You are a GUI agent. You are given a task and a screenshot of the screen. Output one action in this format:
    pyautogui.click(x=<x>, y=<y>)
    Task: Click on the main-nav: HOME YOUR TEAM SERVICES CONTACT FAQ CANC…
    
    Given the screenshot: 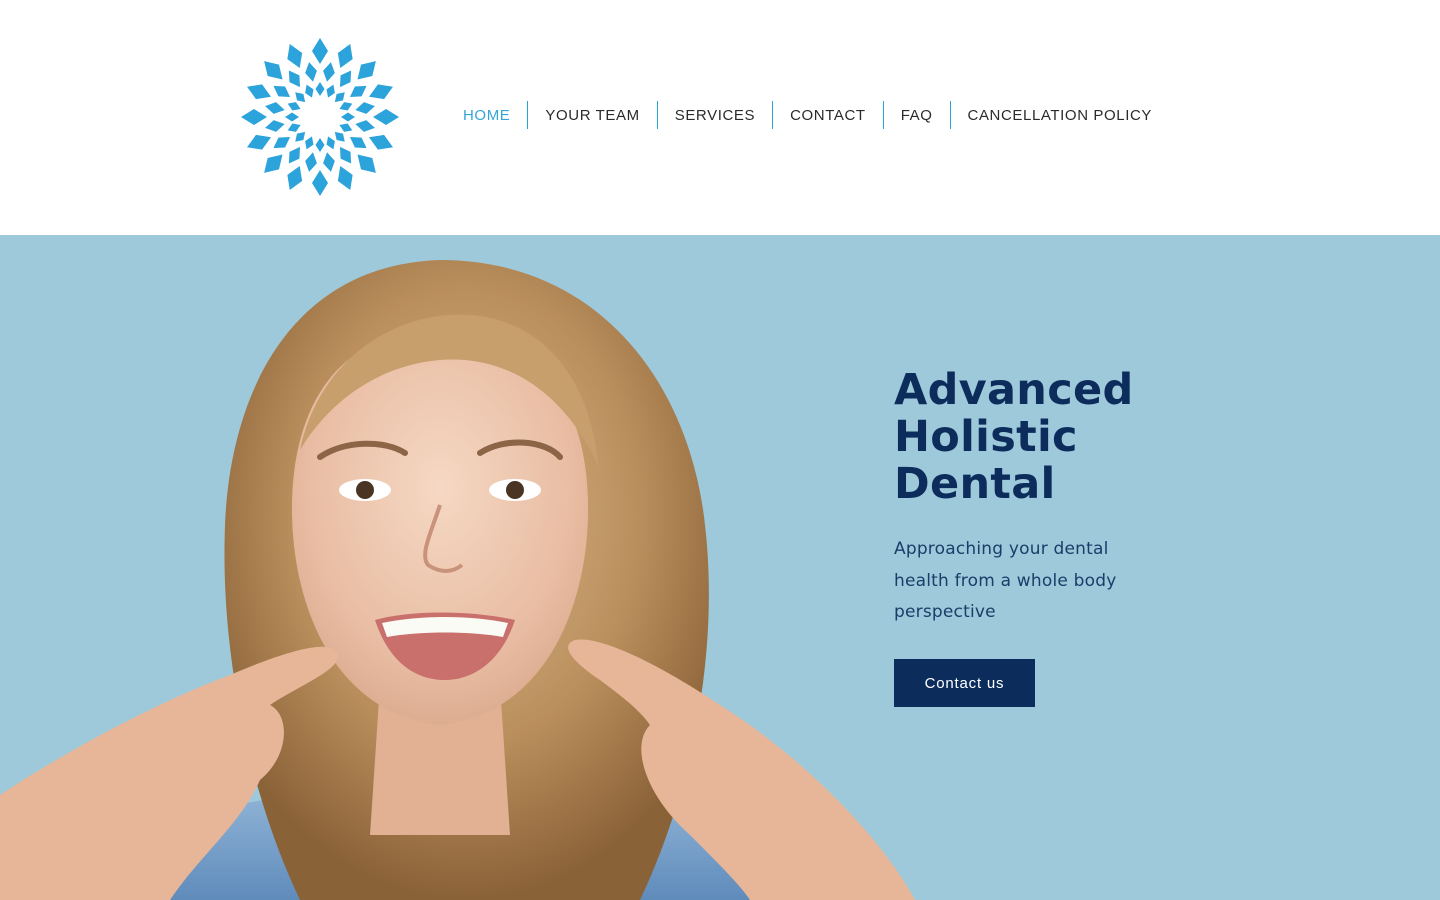 What is the action you would take?
    pyautogui.click(x=807, y=115)
    